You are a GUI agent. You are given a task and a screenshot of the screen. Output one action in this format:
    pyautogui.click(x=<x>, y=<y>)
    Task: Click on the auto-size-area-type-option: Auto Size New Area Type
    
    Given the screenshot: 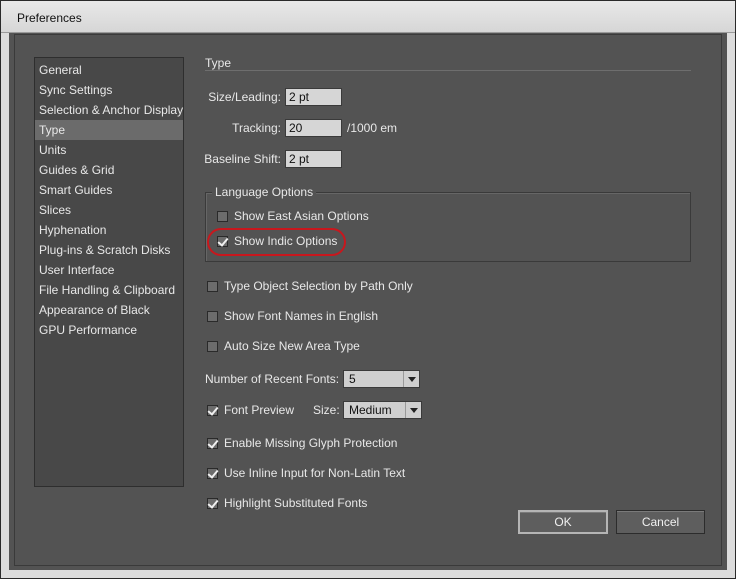 What is the action you would take?
    pyautogui.click(x=283, y=346)
    